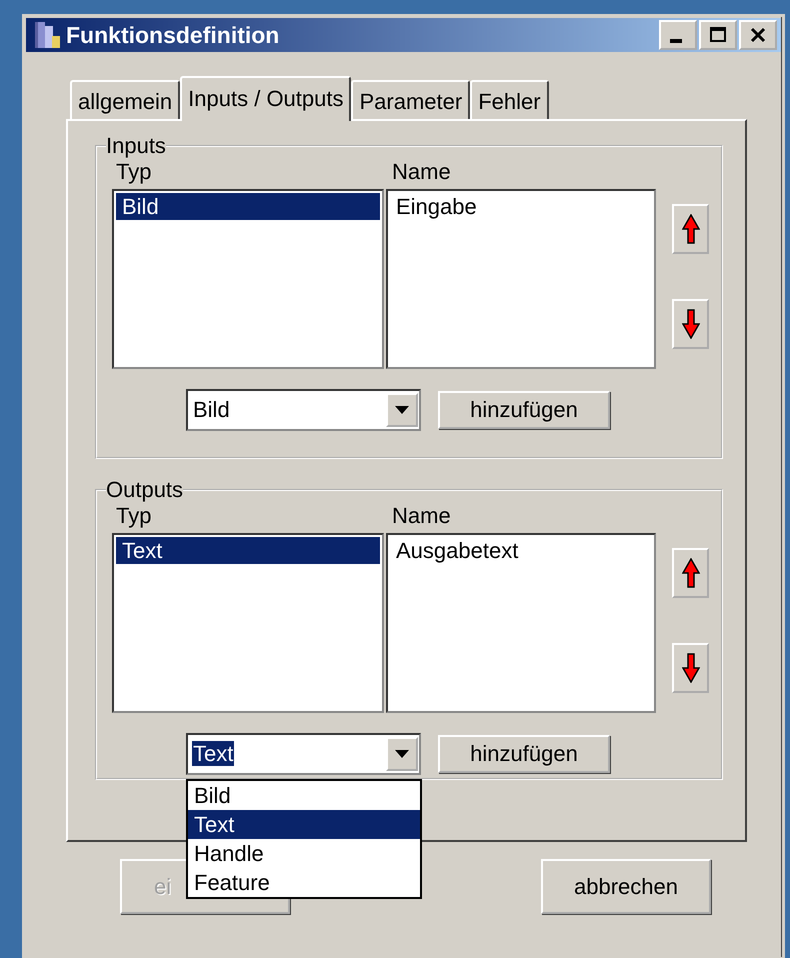 Image resolution: width=790 pixels, height=958 pixels. Describe the element at coordinates (145, 490) in the screenshot. I see `group-title: Outputs` at that location.